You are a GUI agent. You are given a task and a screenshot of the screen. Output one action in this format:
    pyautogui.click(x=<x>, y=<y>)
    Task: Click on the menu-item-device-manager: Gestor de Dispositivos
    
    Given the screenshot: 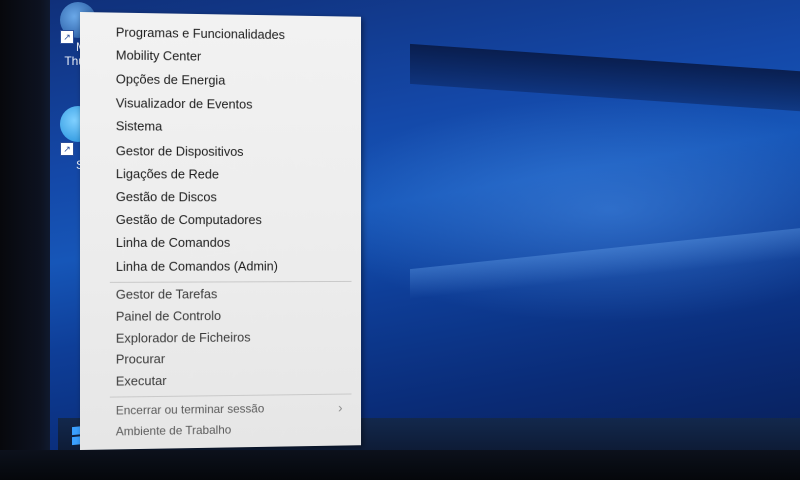 What is the action you would take?
    pyautogui.click(x=180, y=151)
    